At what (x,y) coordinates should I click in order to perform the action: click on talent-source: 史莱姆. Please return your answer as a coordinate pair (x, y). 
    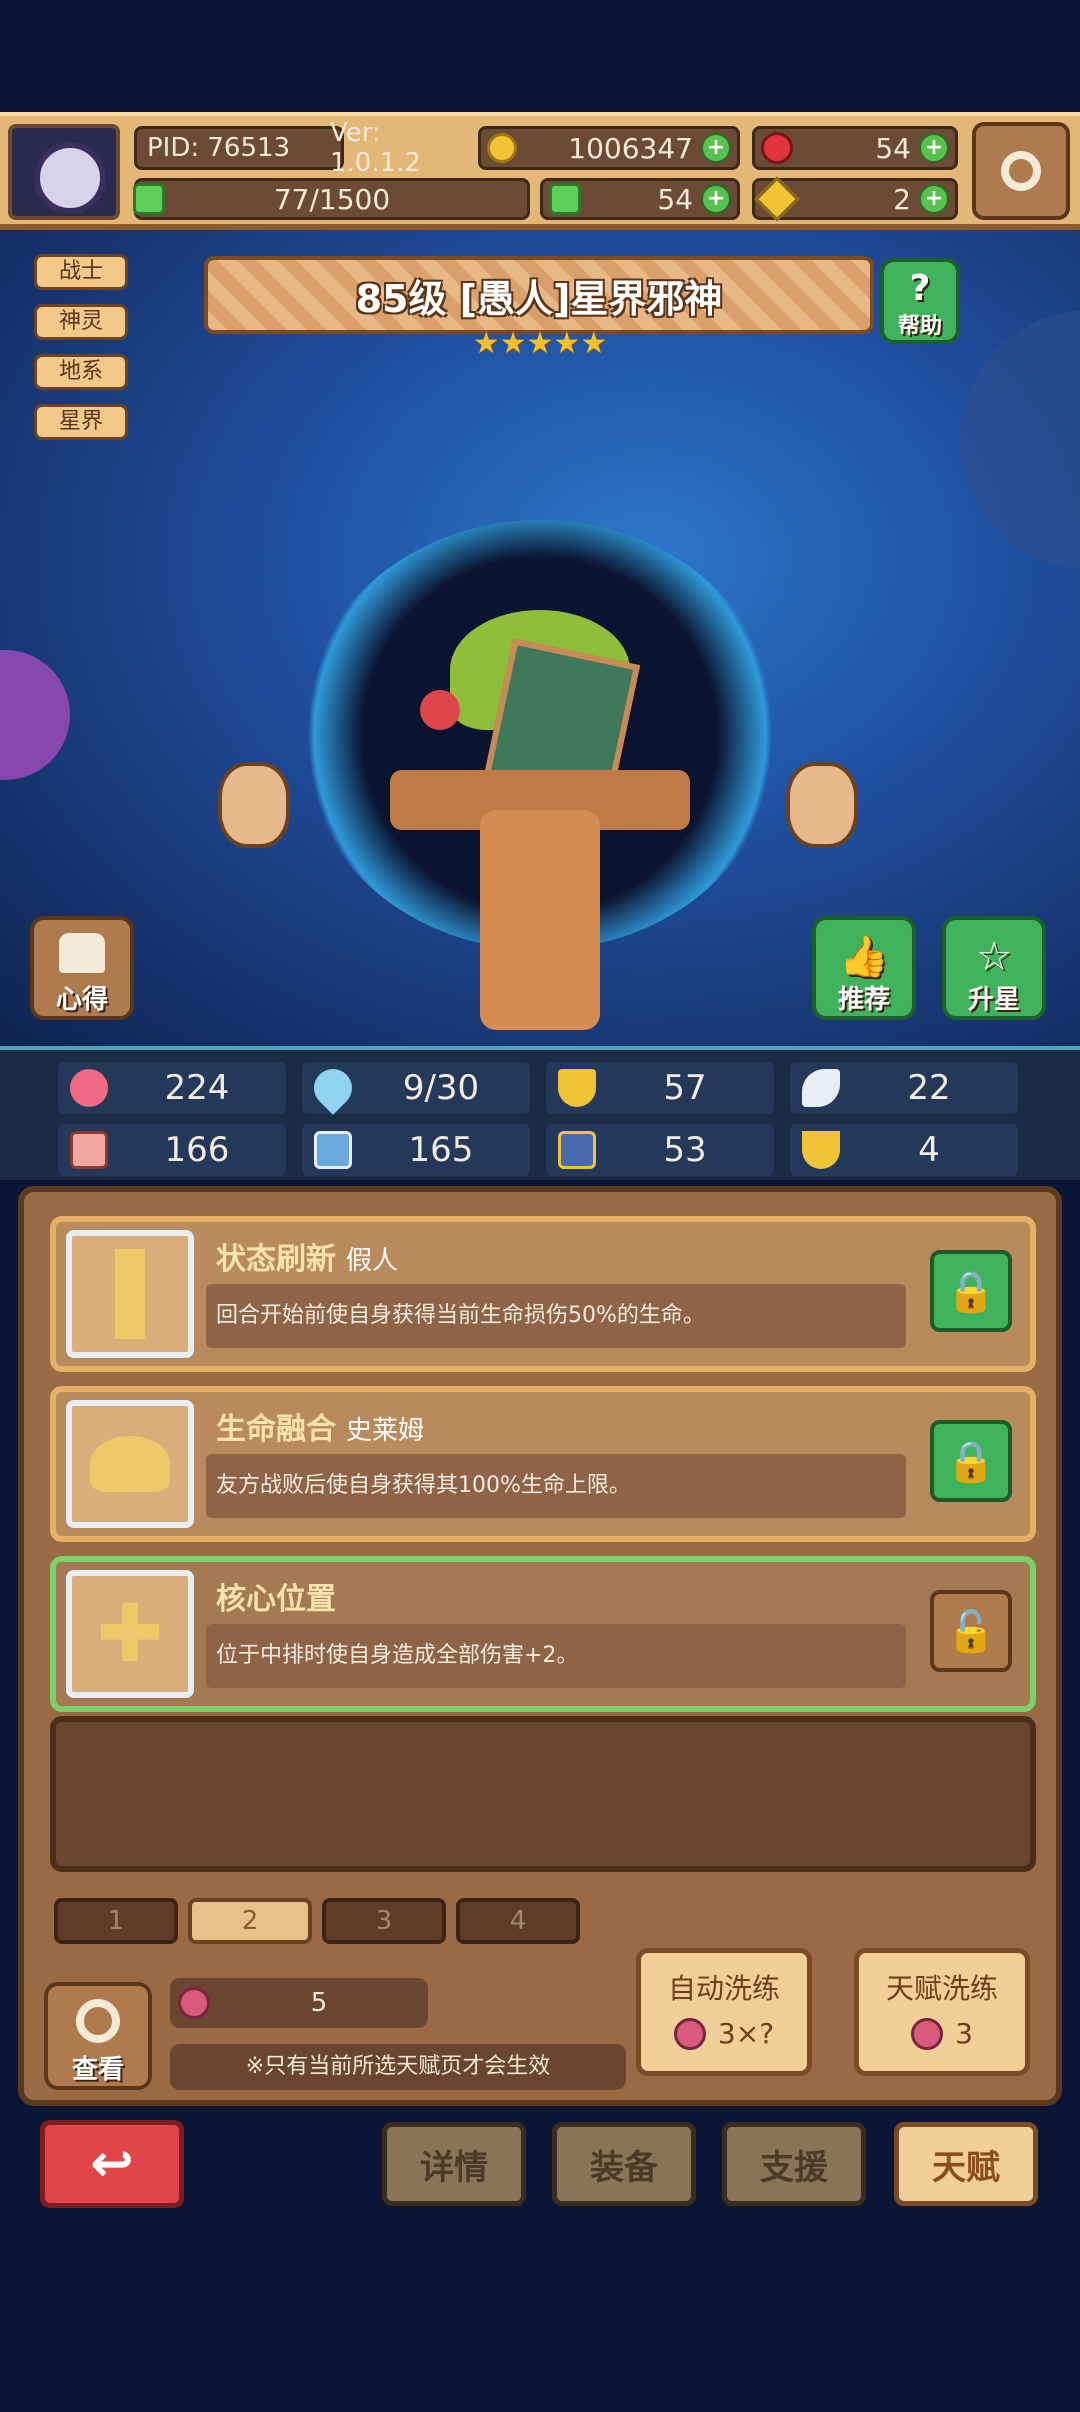
    Looking at the image, I should click on (385, 1431).